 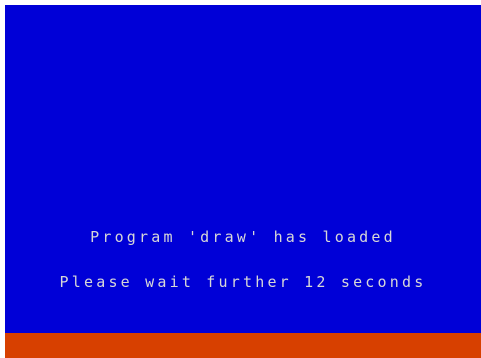 I want to click on loaded-message: Program 'draw' has loaded, so click(x=243, y=237).